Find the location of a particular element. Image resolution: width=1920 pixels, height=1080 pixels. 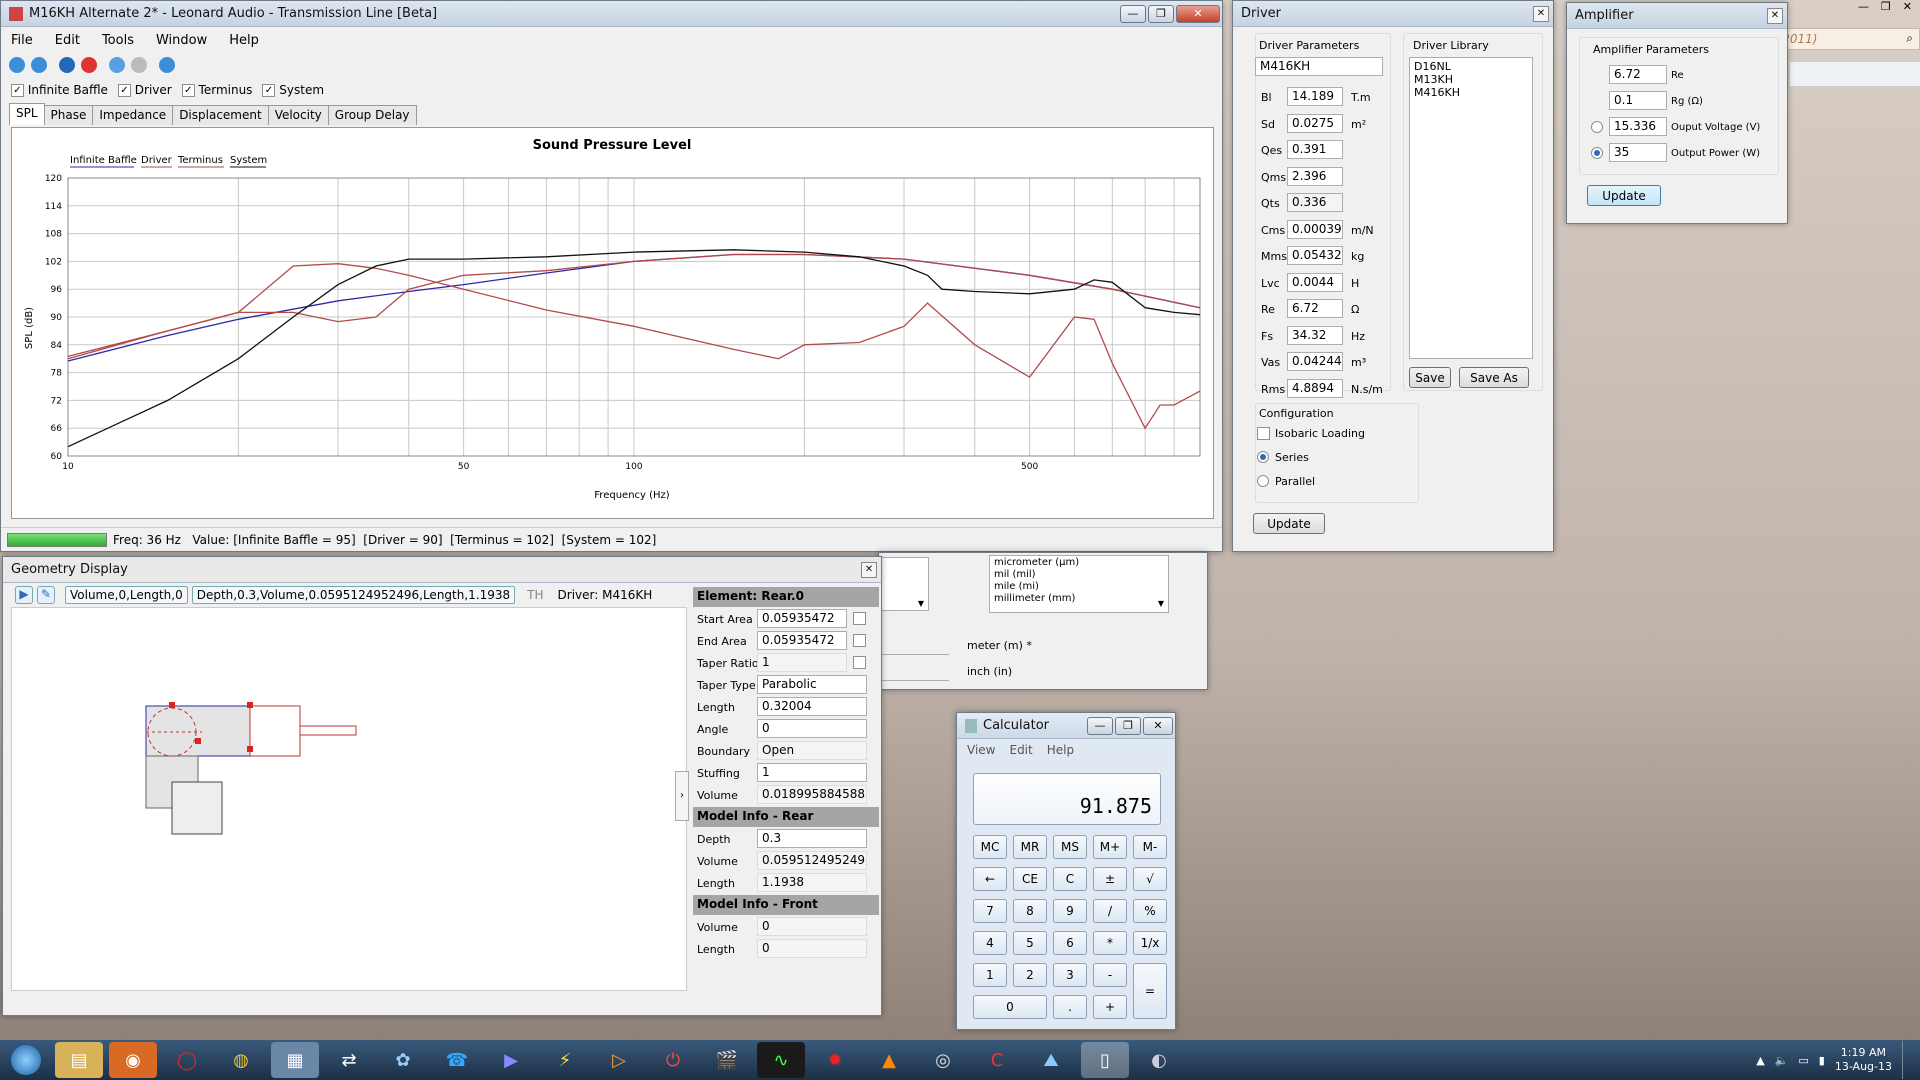

legend-system: System is located at coordinates (248, 160).